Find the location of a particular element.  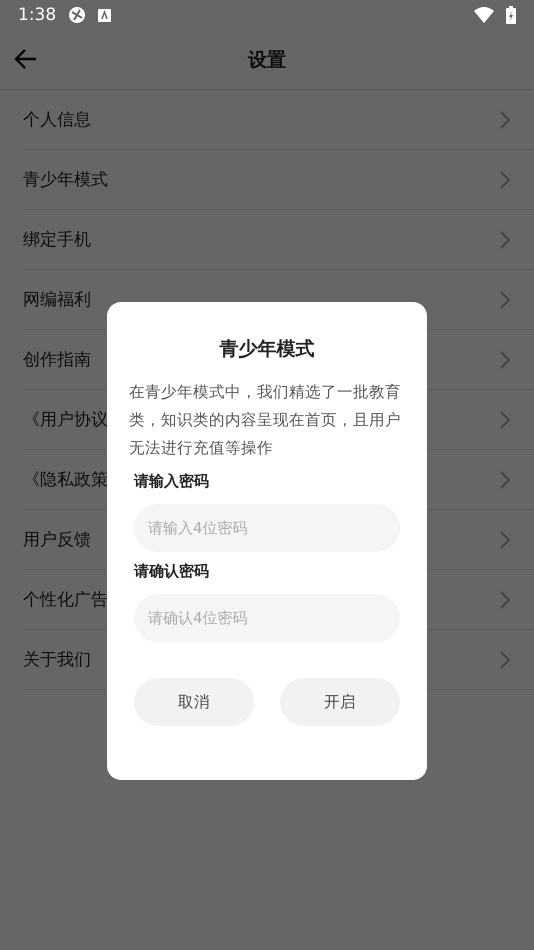

field-label: 请确认密码 is located at coordinates (172, 571).